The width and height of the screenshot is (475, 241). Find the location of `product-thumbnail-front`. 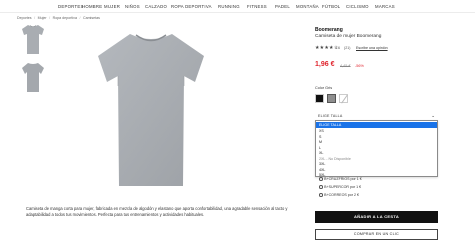

product-thumbnail-front is located at coordinates (33, 39).